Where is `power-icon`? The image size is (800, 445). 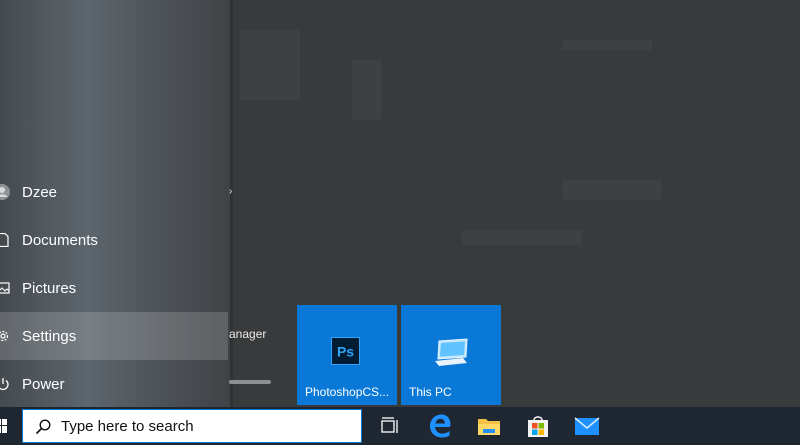
power-icon is located at coordinates (4, 384).